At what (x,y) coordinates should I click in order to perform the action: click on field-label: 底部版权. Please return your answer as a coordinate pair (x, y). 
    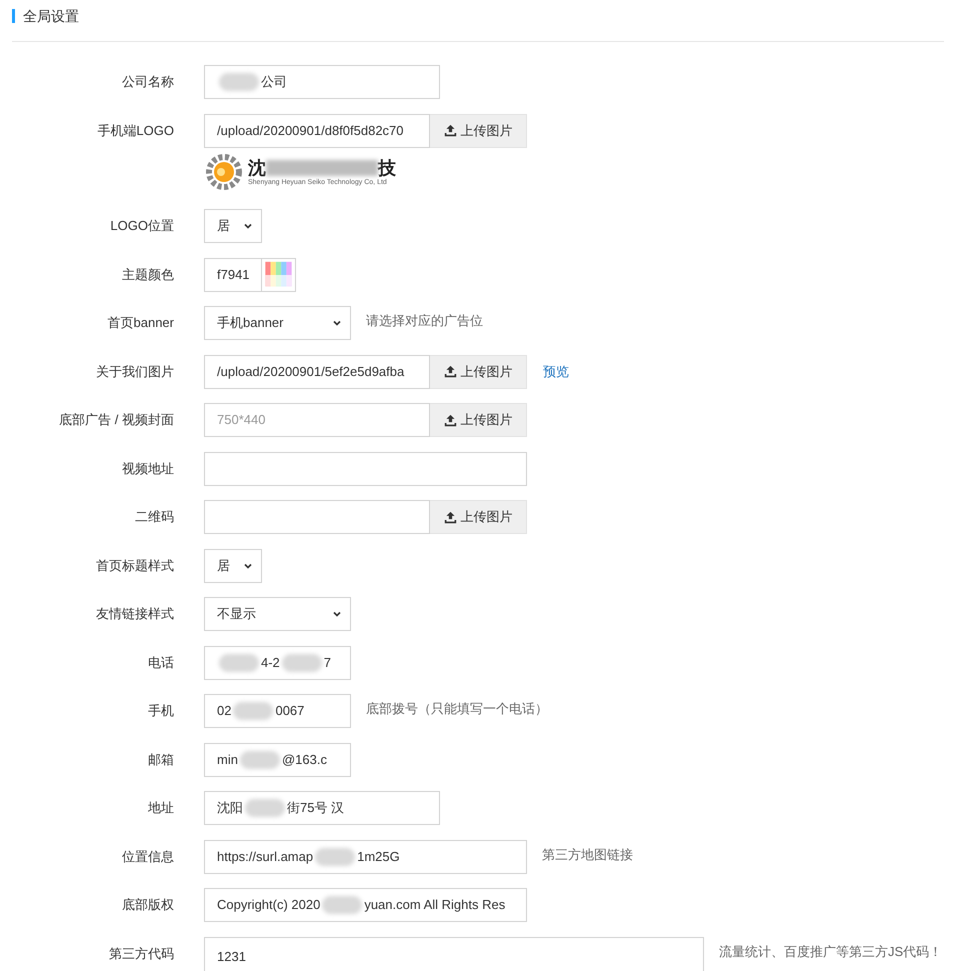
    Looking at the image, I should click on (147, 905).